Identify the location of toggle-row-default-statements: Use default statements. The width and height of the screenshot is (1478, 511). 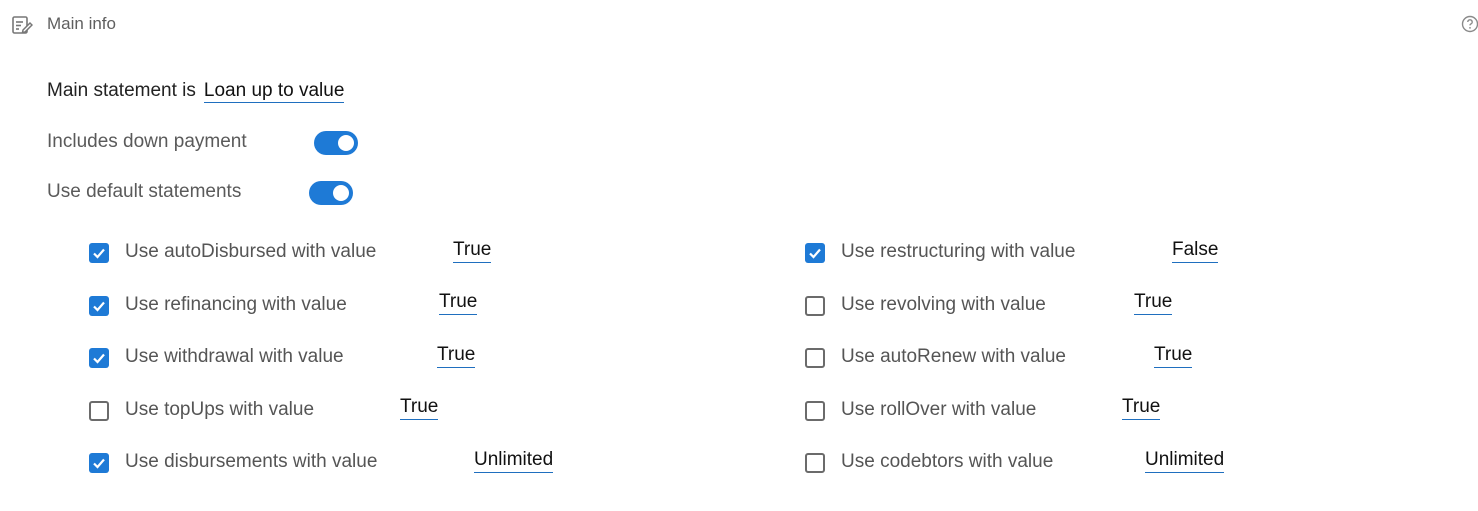
(144, 192).